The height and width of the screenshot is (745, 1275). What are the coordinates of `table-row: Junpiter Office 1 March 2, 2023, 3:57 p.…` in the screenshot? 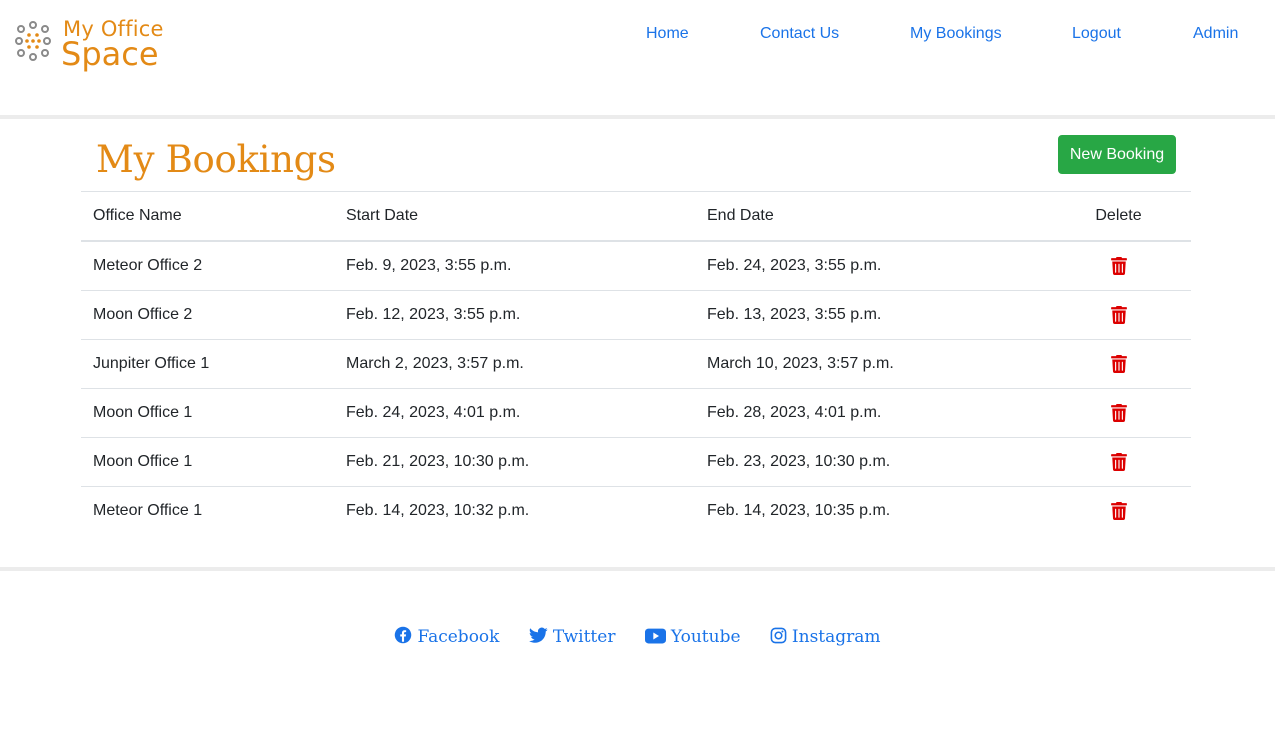 It's located at (636, 364).